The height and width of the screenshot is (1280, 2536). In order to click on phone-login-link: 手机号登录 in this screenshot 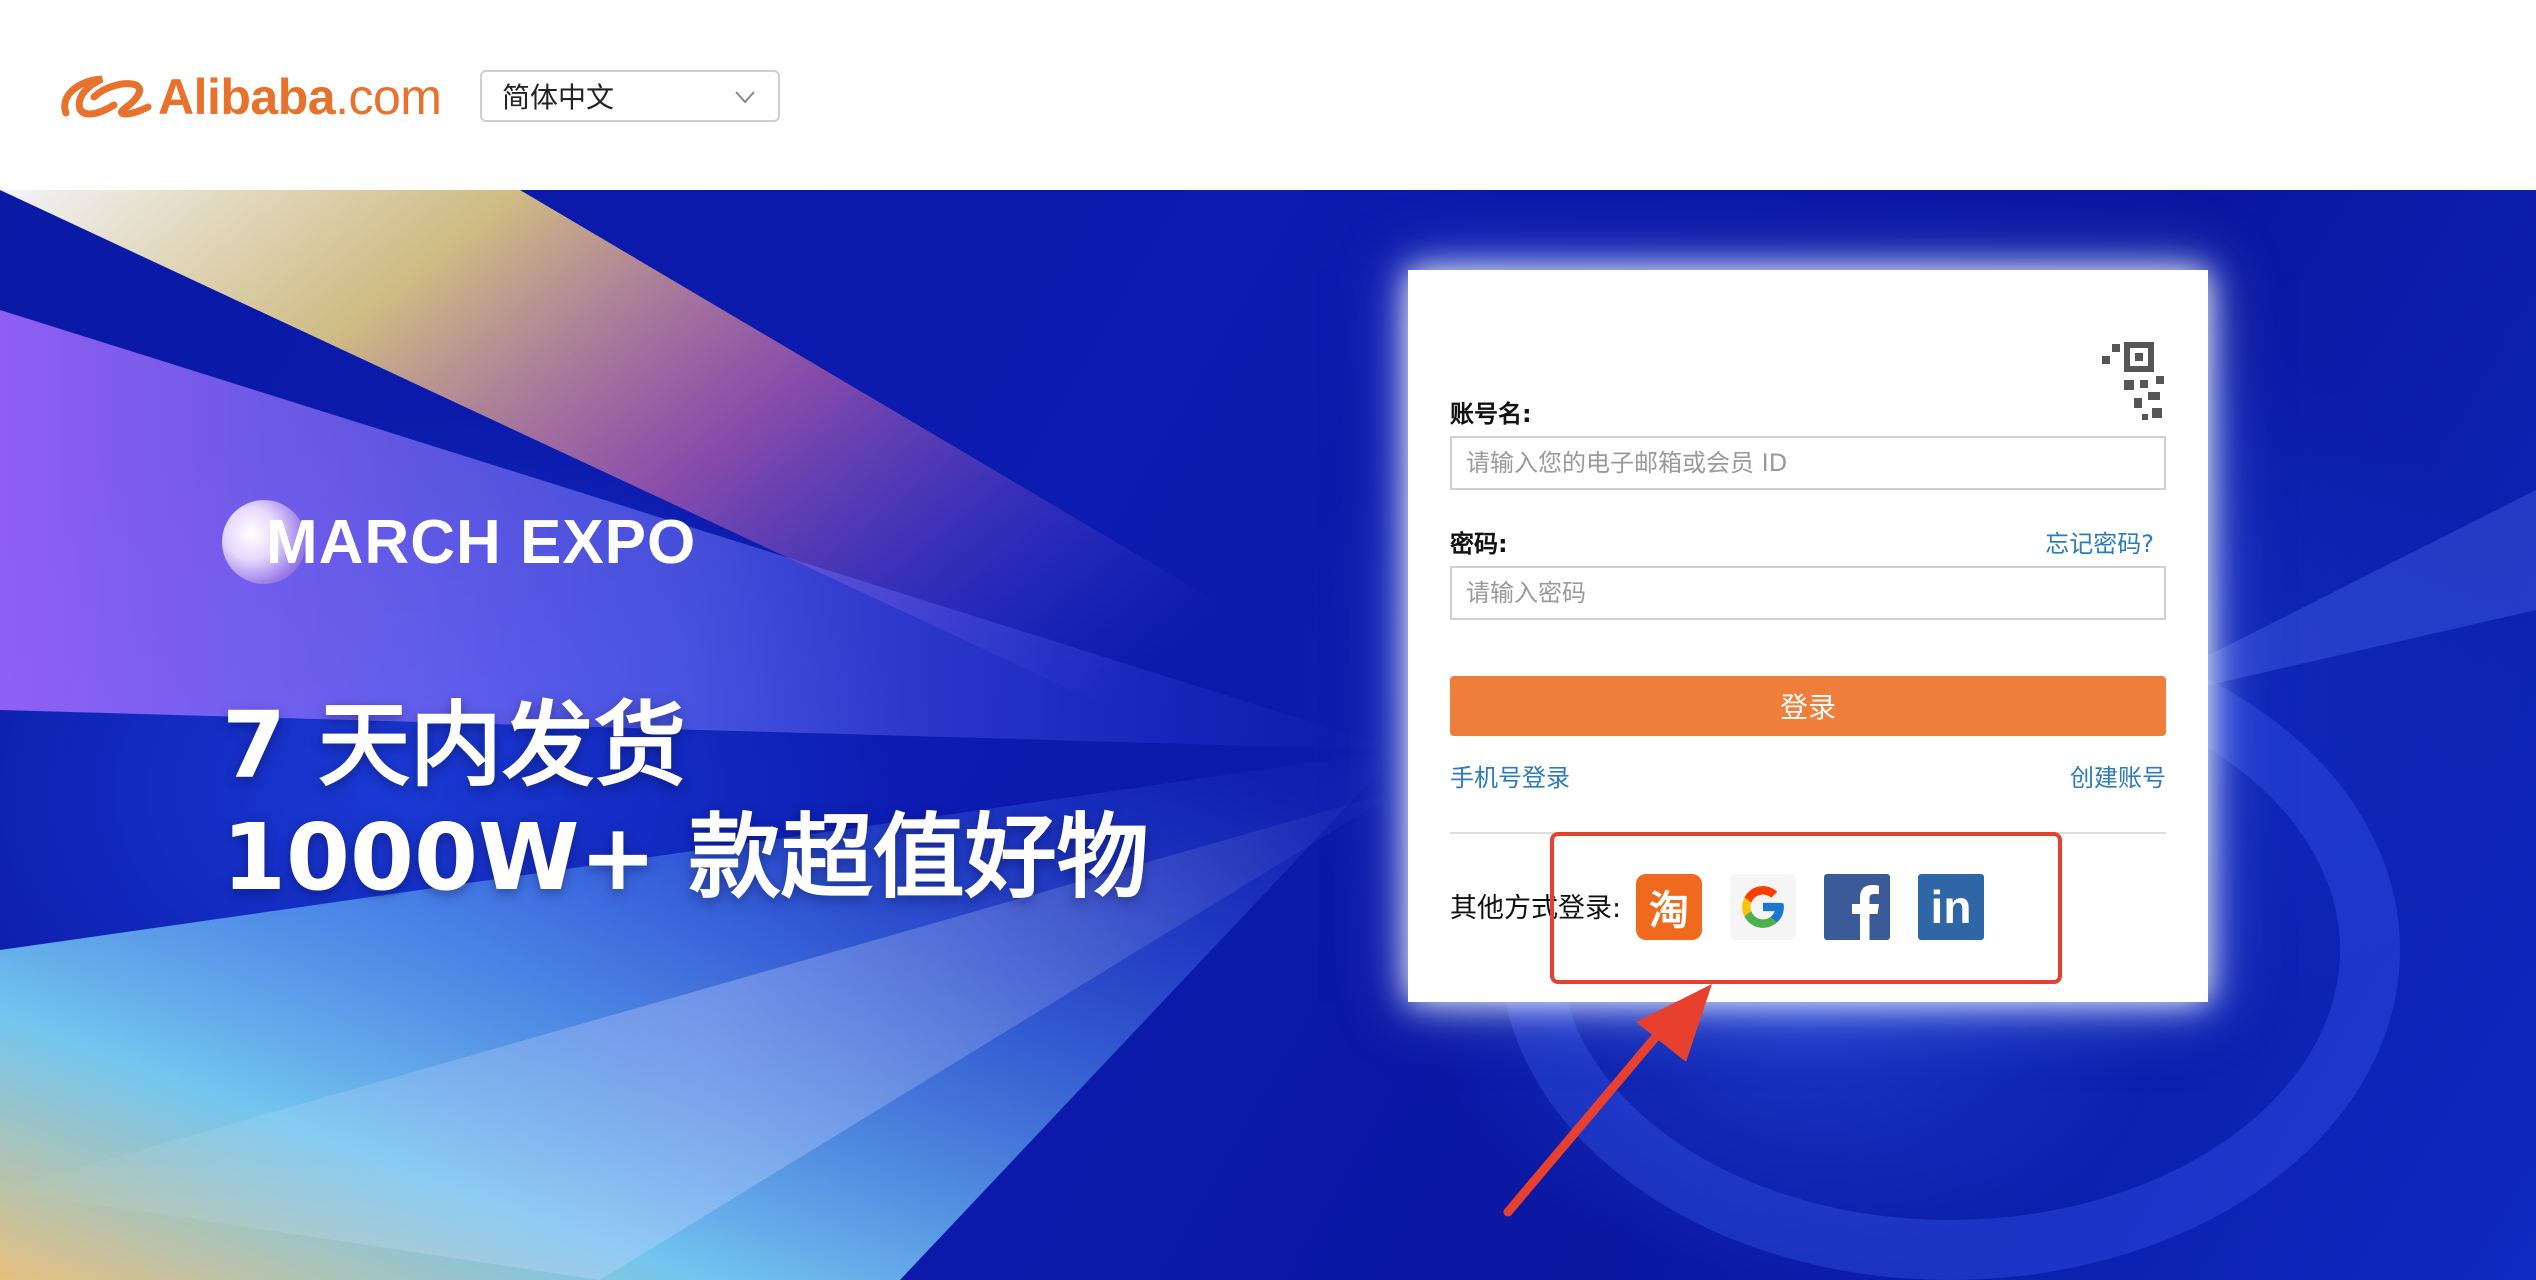, I will do `click(1510, 775)`.